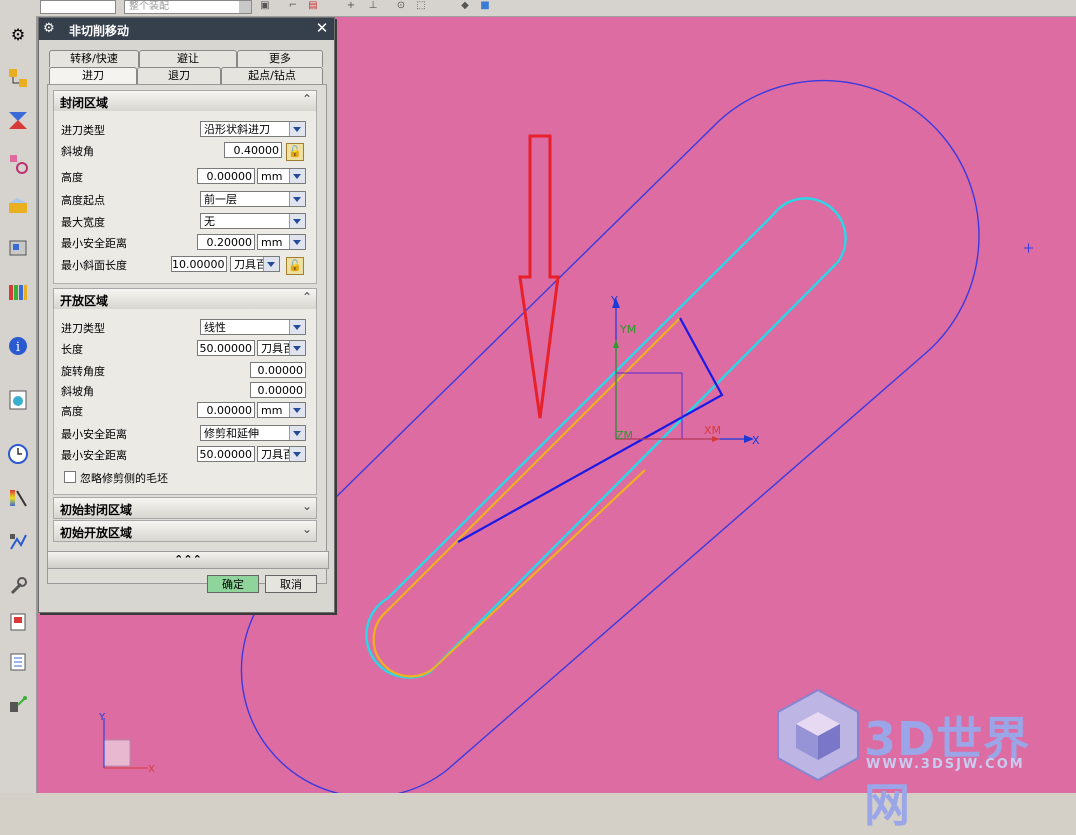 The image size is (1076, 835). I want to click on closed-max-width-select: 无, so click(253, 221).